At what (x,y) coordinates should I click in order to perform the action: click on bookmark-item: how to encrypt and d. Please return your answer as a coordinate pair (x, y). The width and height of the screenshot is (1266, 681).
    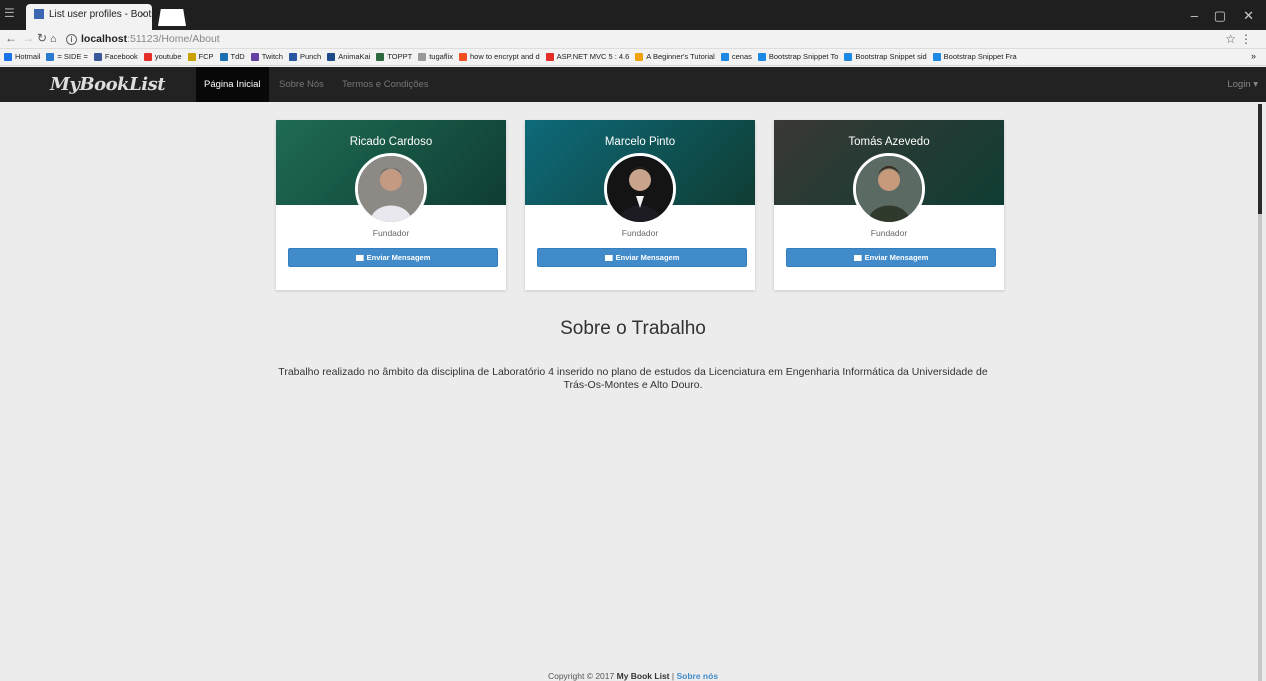
    Looking at the image, I should click on (499, 57).